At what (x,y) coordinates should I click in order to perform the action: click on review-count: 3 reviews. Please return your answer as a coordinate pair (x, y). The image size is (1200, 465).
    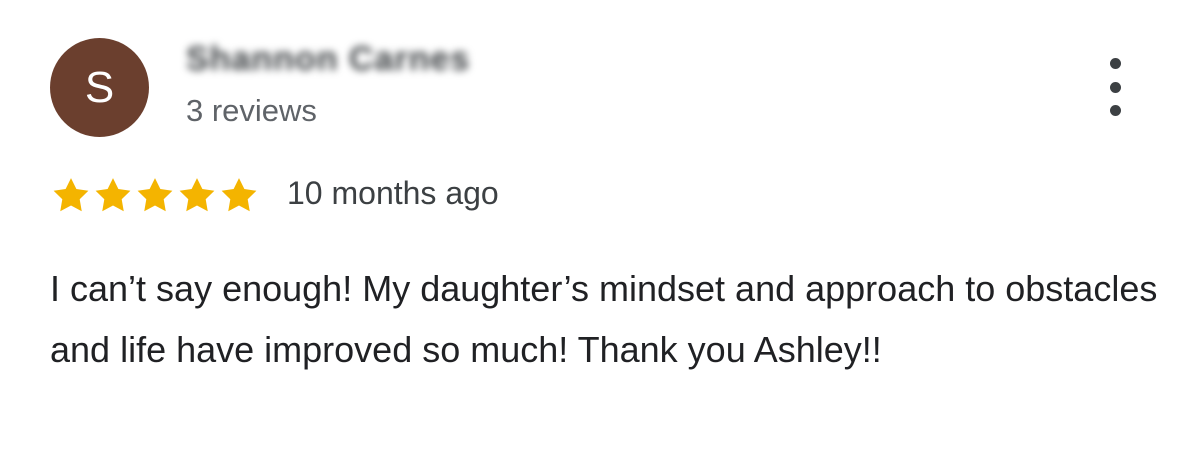
    Looking at the image, I should click on (251, 110).